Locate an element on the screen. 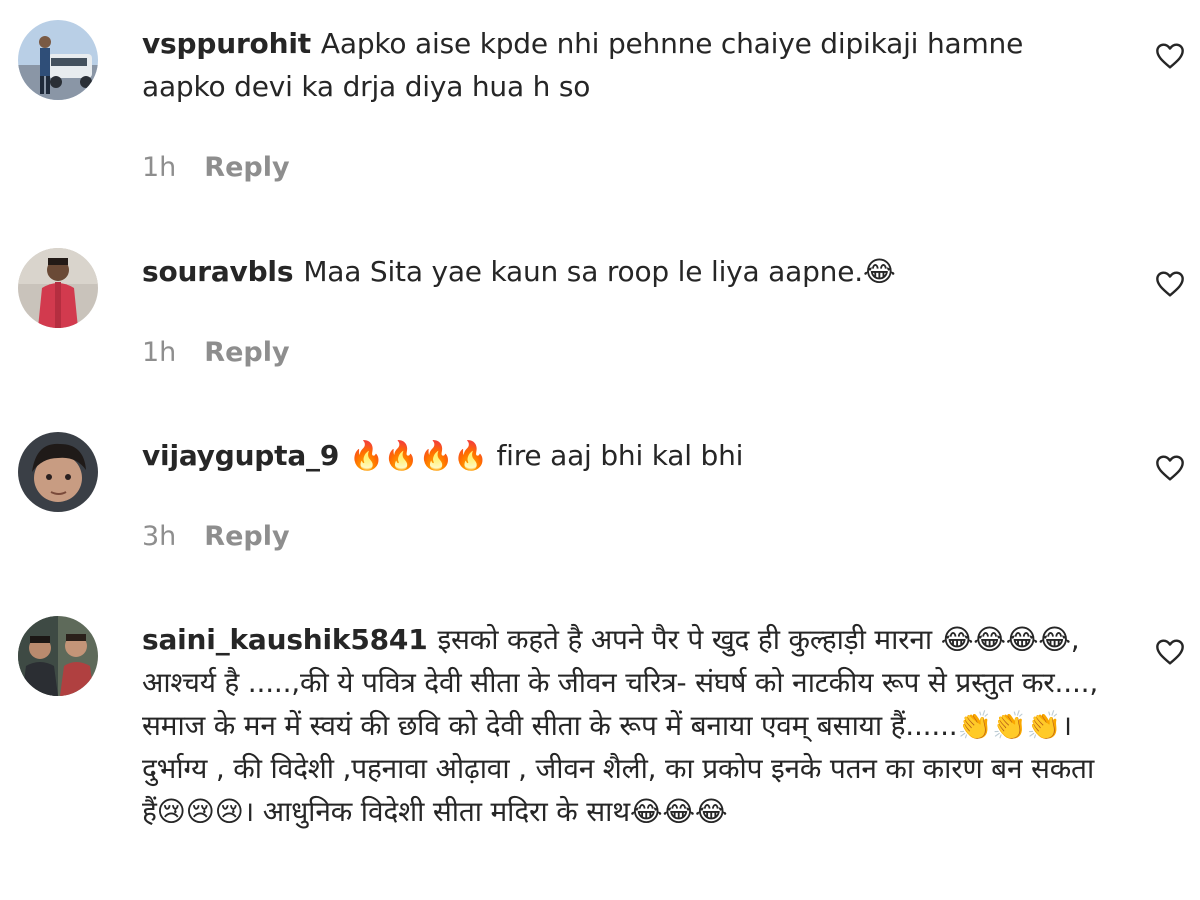 The height and width of the screenshot is (900, 1200). comment-text-block: vijaygupta_9 🔥🔥🔥🔥 fire aaj bhi kal bhi is located at coordinates (622, 455).